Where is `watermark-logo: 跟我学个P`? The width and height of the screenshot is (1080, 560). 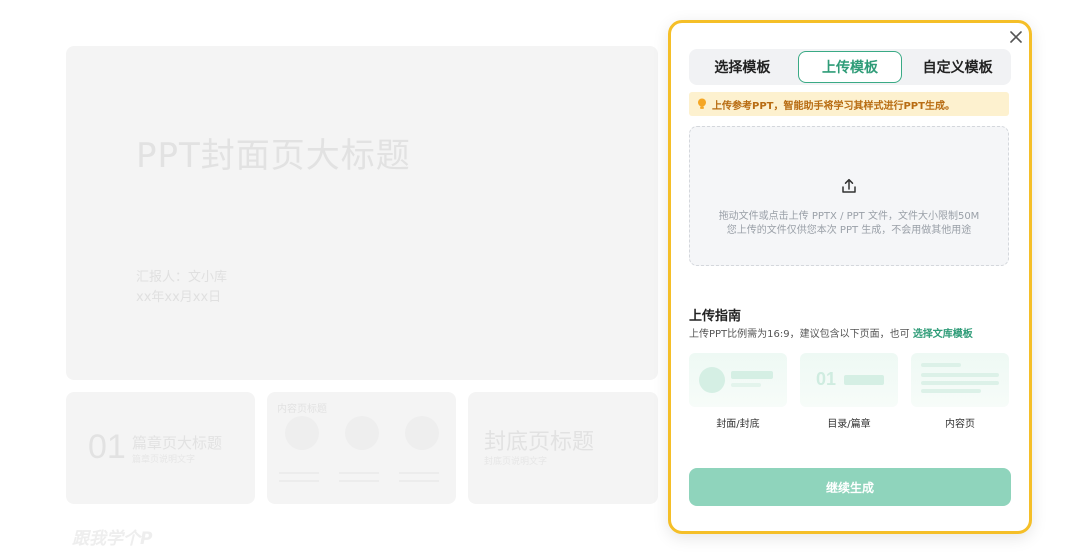 watermark-logo: 跟我学个P is located at coordinates (112, 539).